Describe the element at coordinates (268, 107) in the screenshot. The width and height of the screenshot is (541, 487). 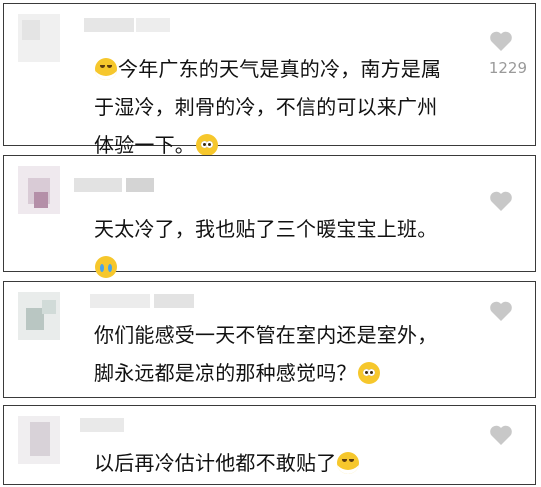
I see `comment-text: 今年广东的天气是真的冷，南方是属于湿冷，刺骨的冷，不信的可以来广州体验一下。` at that location.